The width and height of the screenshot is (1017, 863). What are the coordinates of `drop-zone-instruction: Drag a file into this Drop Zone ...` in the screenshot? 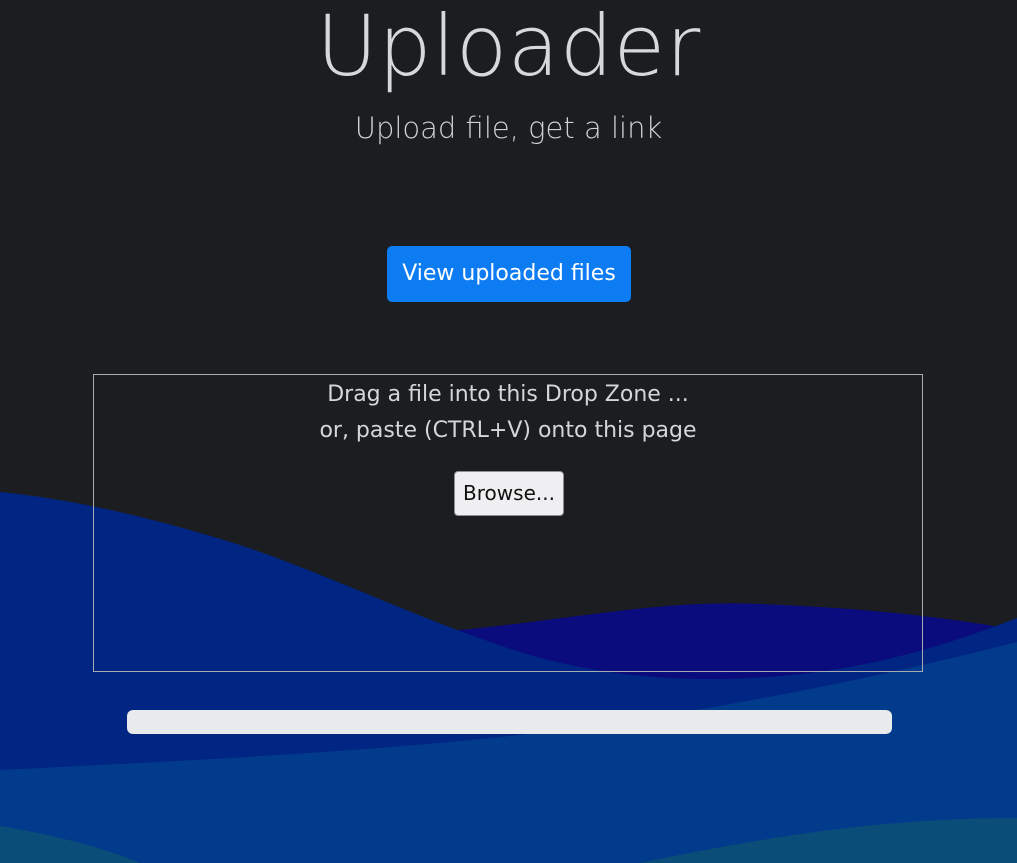 It's located at (508, 394).